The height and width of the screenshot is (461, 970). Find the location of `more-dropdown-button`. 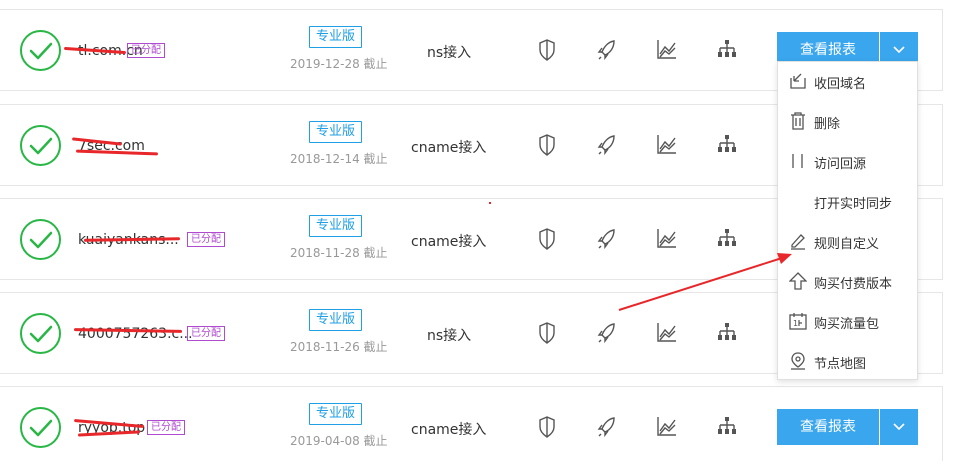

more-dropdown-button is located at coordinates (899, 427).